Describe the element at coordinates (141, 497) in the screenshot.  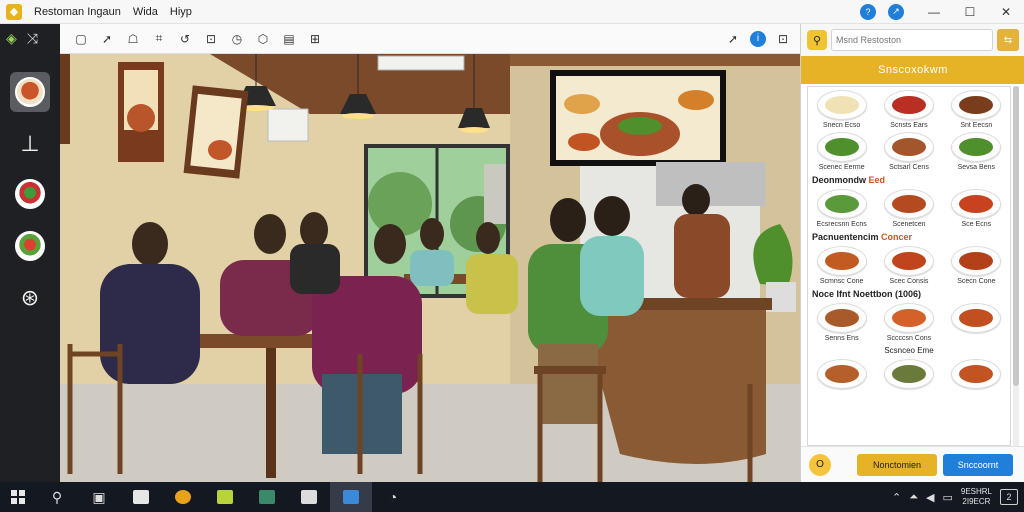
I see `store-icon` at that location.